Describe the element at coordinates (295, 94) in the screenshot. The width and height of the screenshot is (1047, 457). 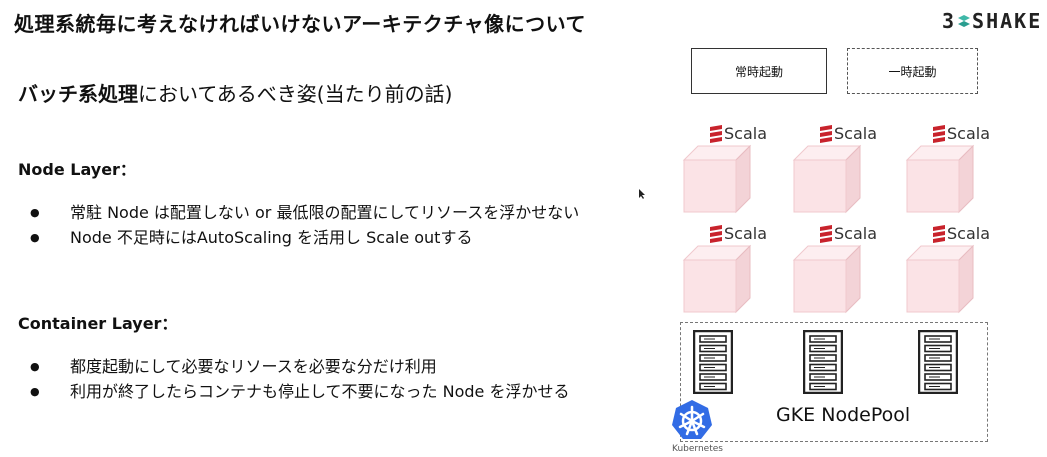
I see `subtitle-rest: においてあるべき姿(当たり前の話)` at that location.